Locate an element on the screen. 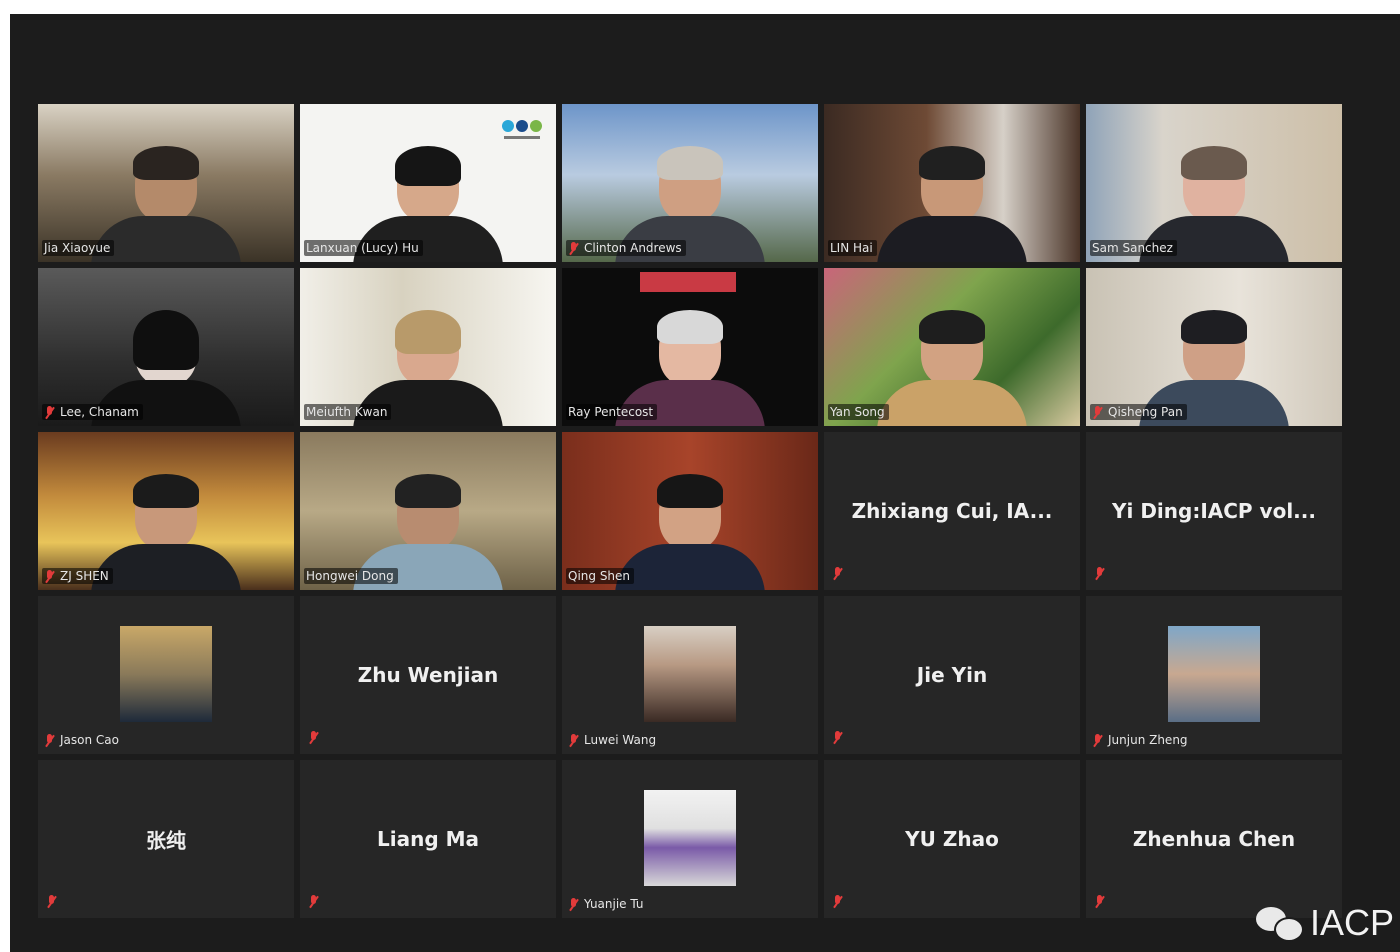 The height and width of the screenshot is (952, 1400). participant-name: Yuanjie Tu is located at coordinates (614, 904).